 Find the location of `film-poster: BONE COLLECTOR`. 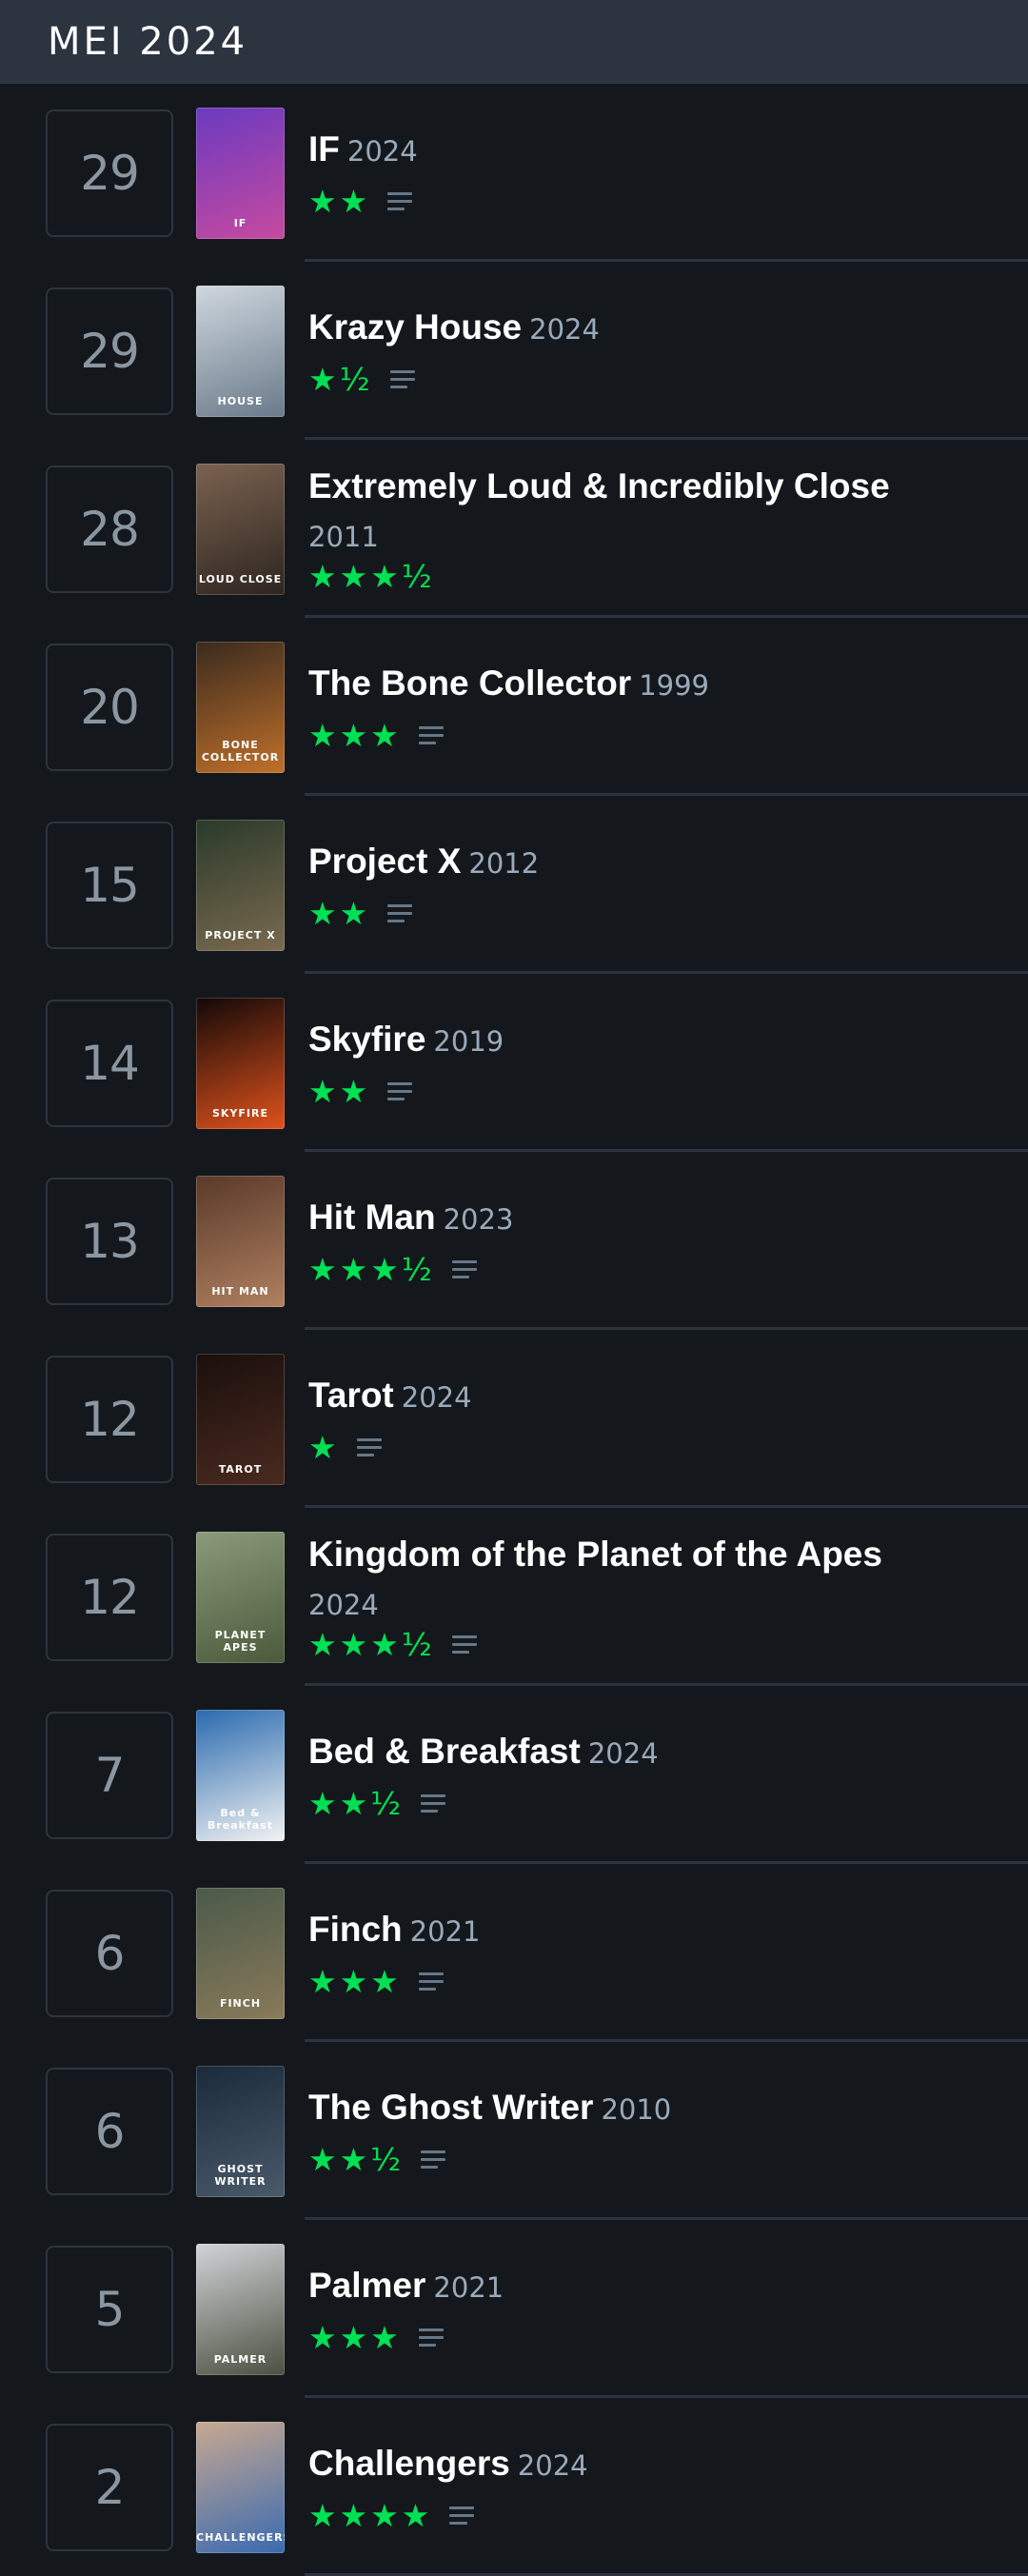

film-poster: BONE COLLECTOR is located at coordinates (240, 707).